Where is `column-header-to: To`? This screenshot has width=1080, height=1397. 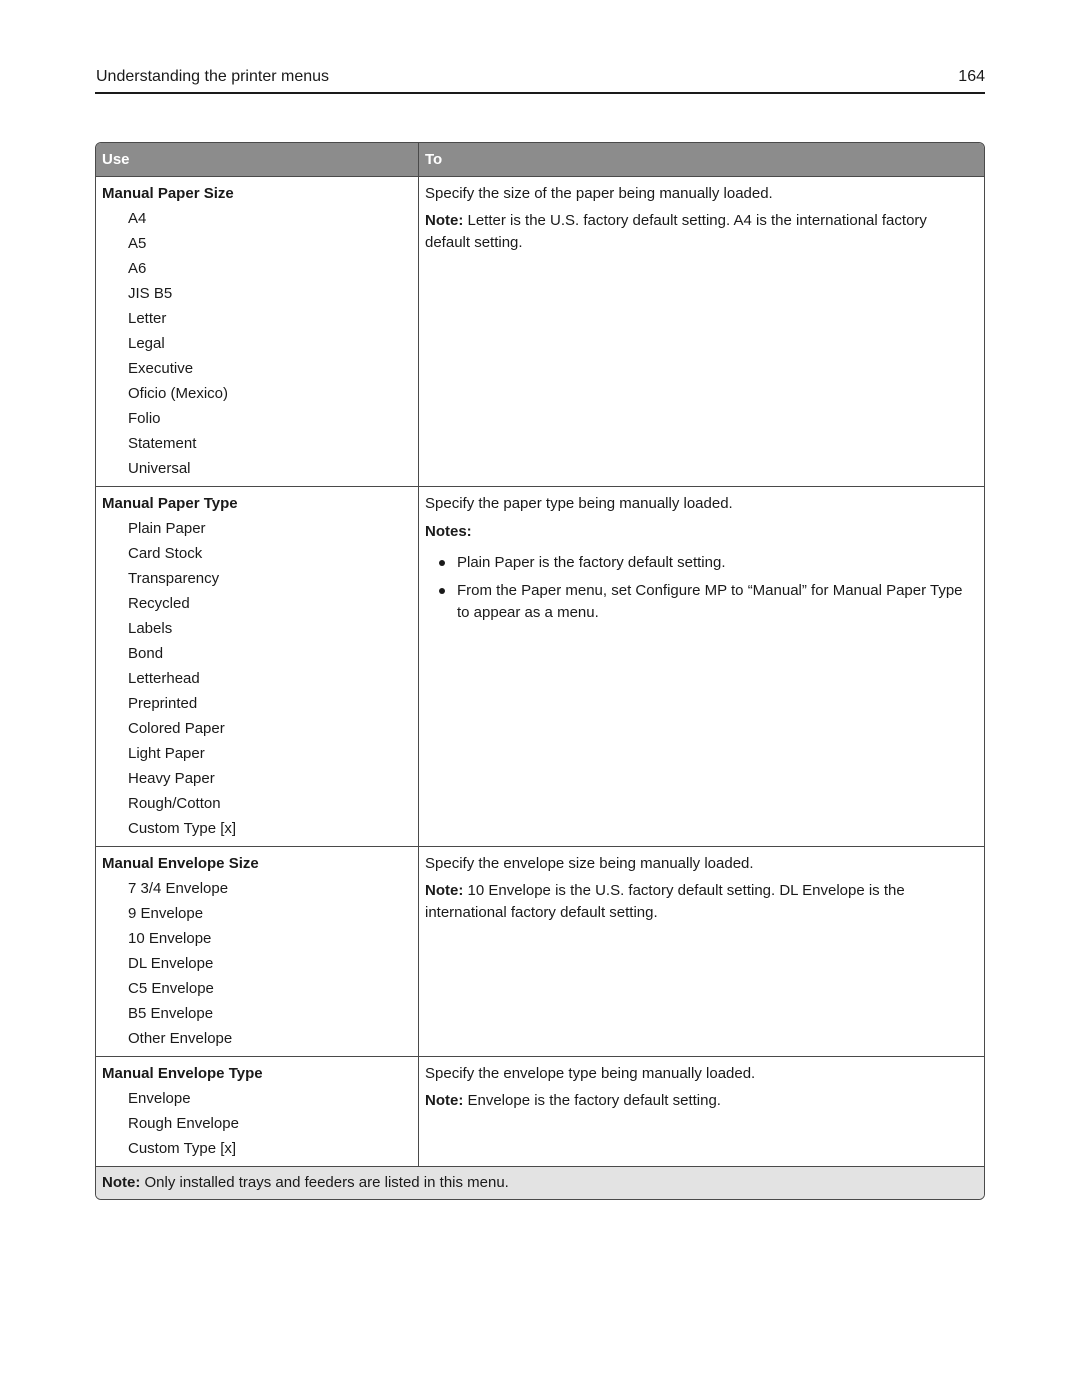
column-header-to: To is located at coordinates (434, 159).